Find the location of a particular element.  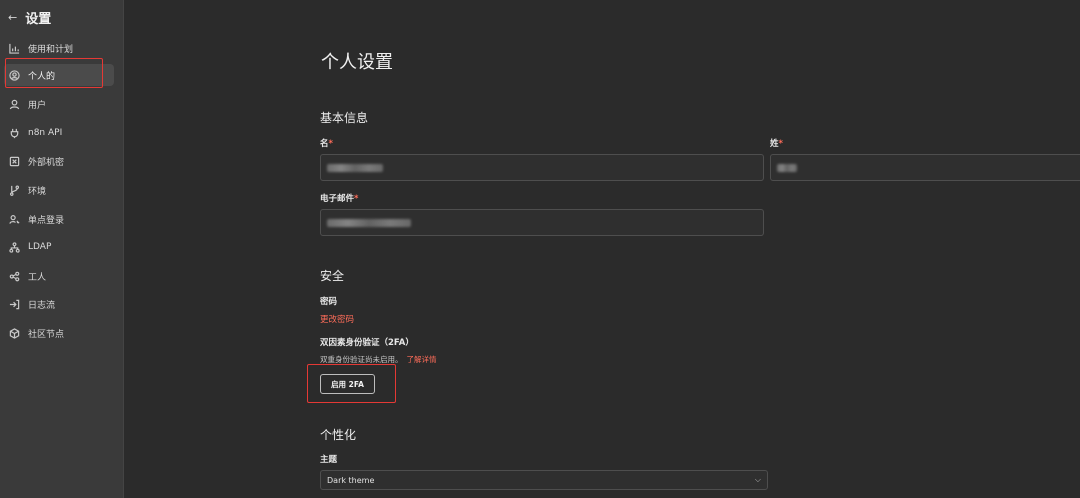

sidebar-title: 设置 is located at coordinates (38, 19).